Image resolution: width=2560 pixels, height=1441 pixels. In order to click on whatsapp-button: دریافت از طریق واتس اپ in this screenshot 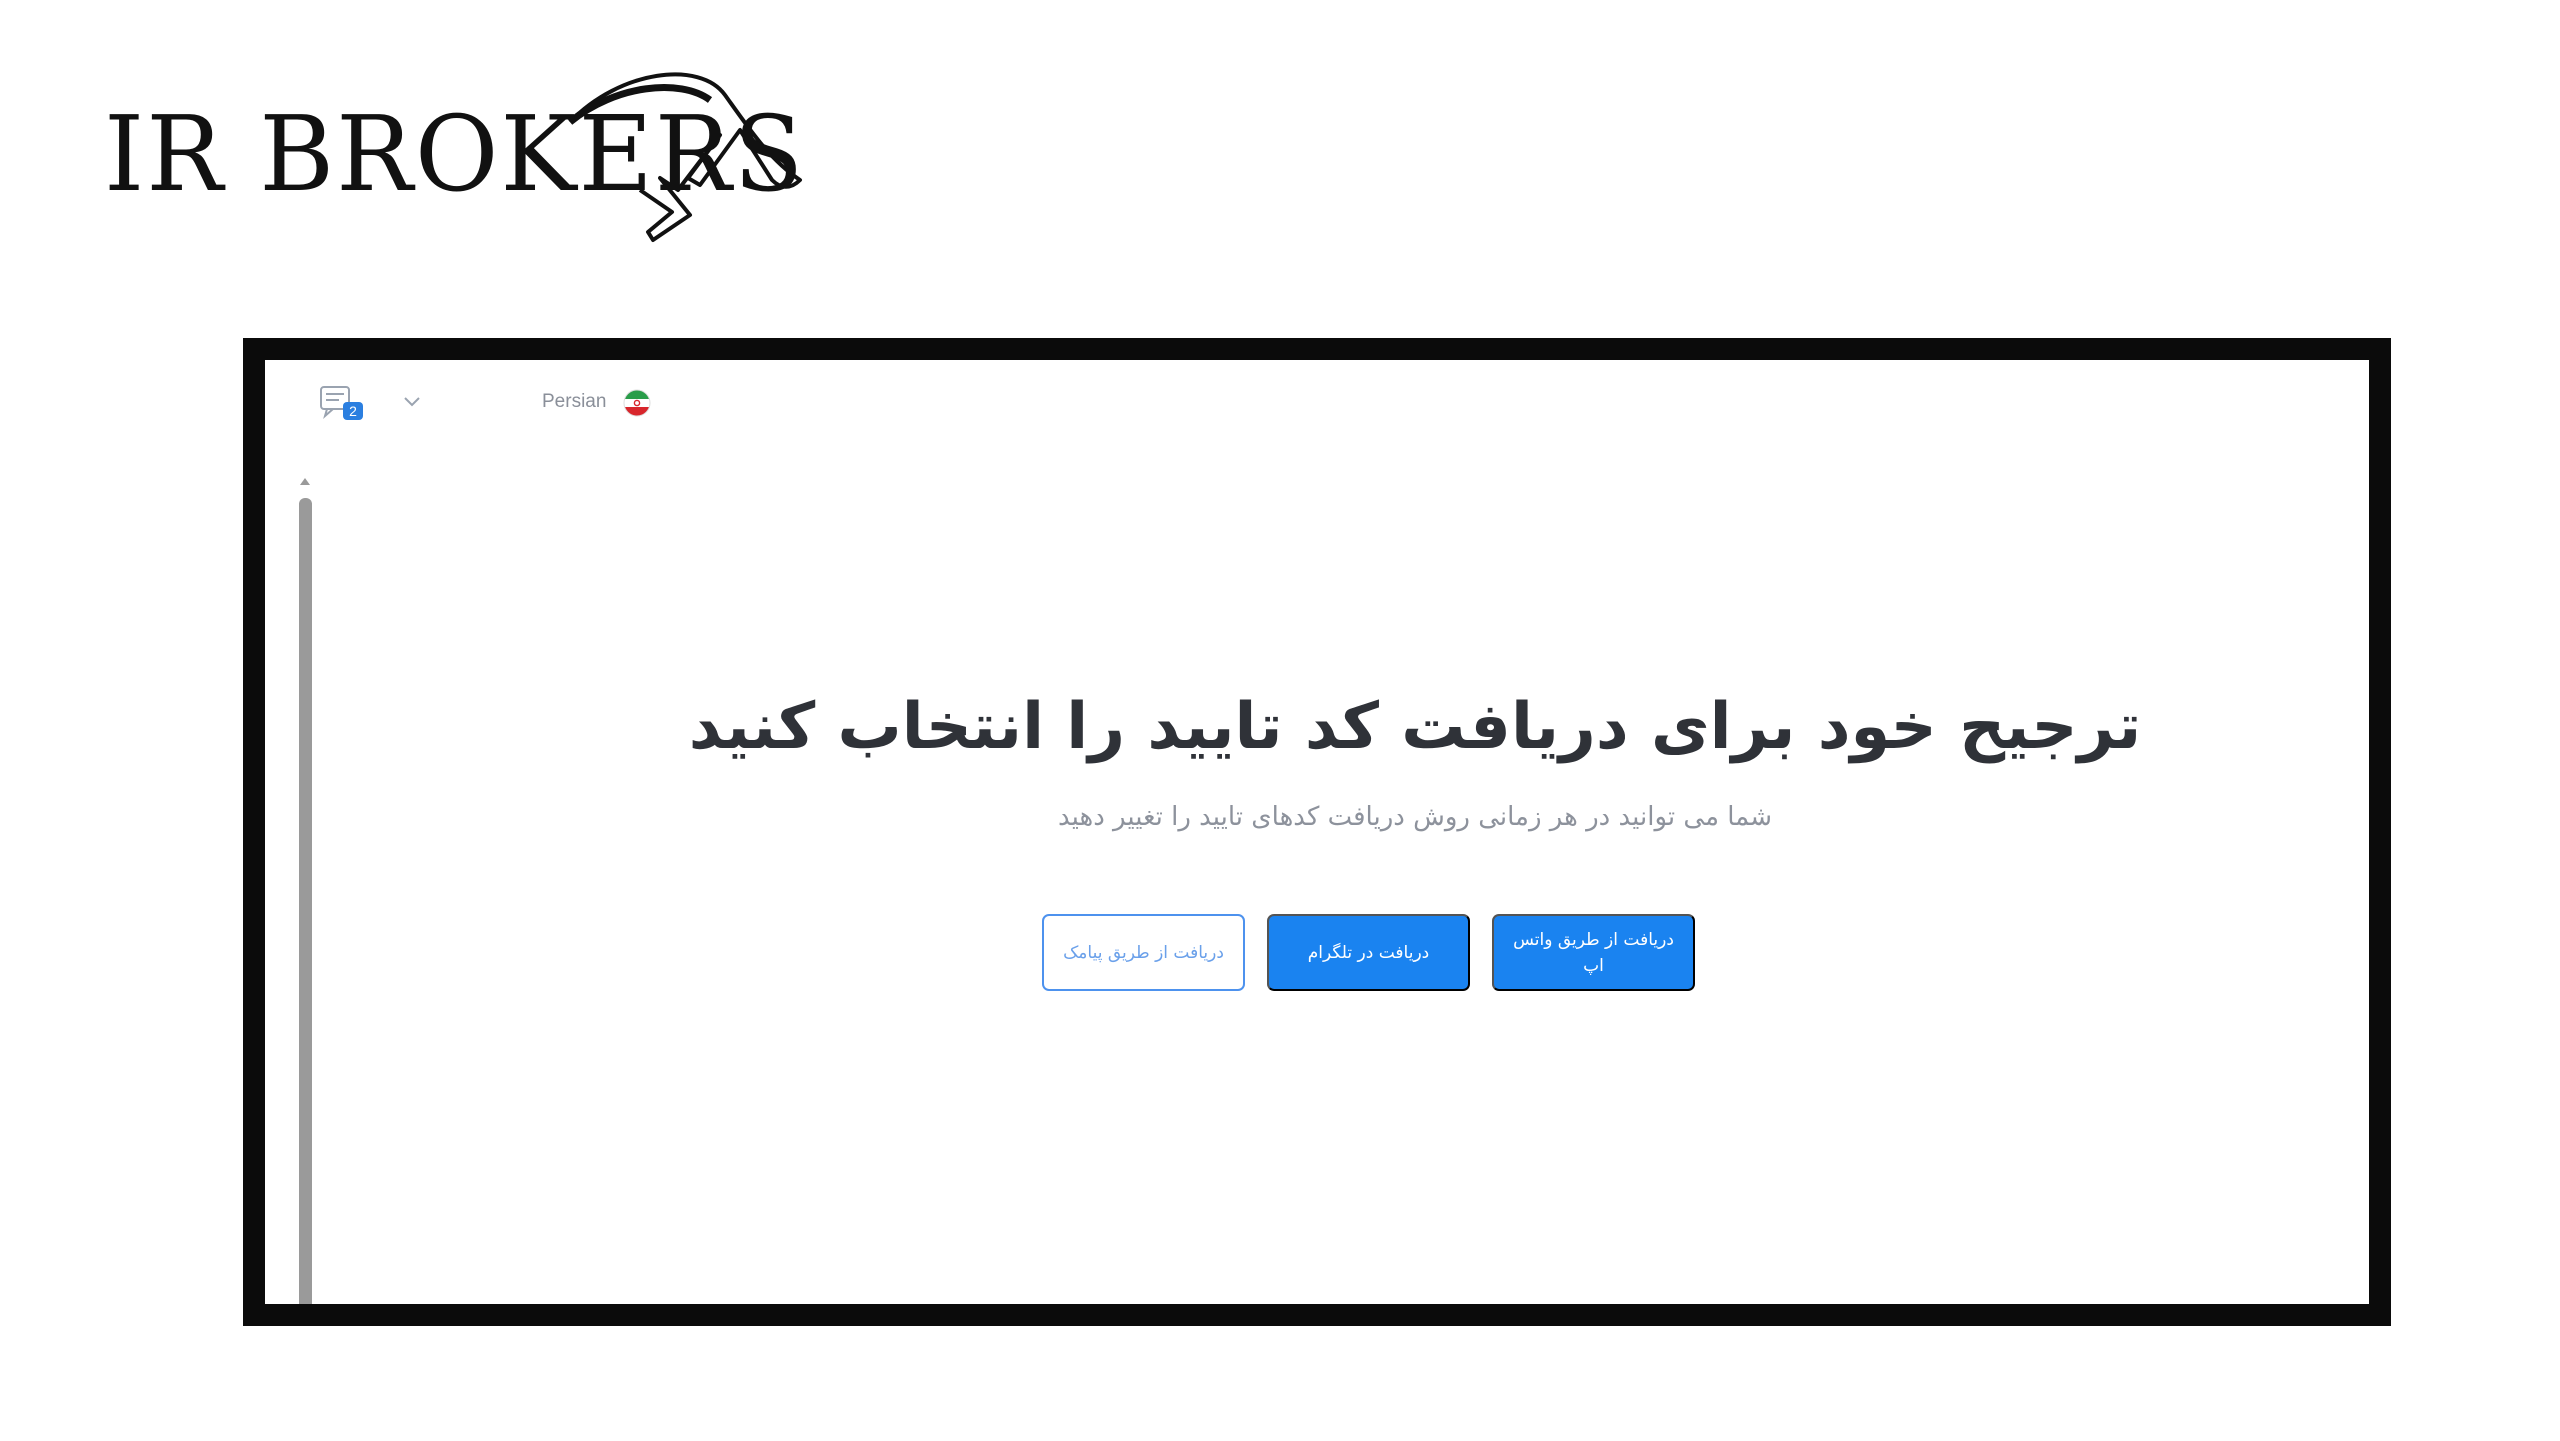, I will do `click(1593, 952)`.